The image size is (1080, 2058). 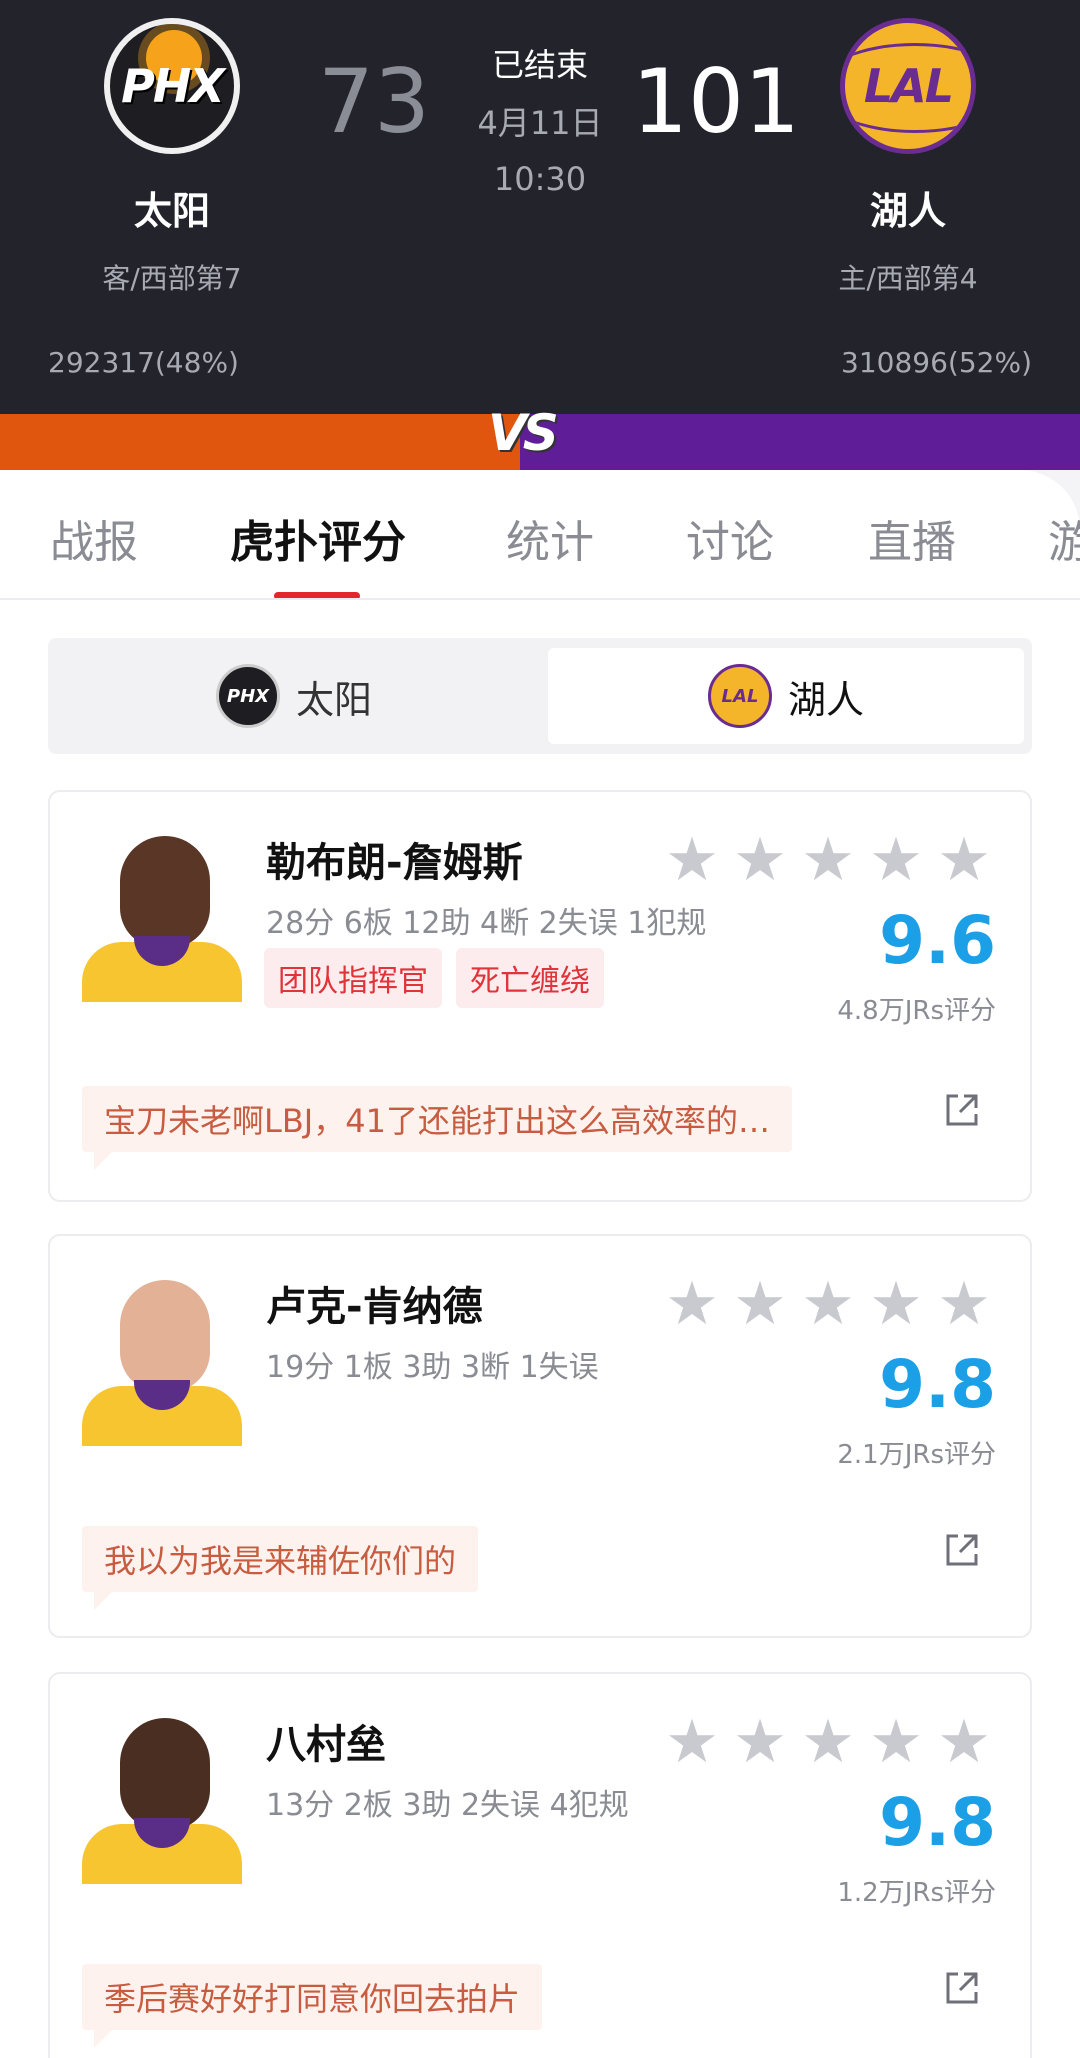 What do you see at coordinates (908, 278) in the screenshot?
I see `home-team-rank: 主/西部第4` at bounding box center [908, 278].